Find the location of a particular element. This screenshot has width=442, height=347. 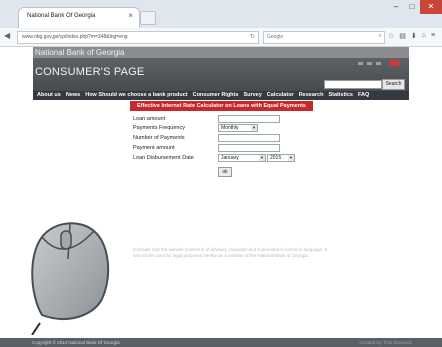

home-icon: ⌂ is located at coordinates (424, 36).